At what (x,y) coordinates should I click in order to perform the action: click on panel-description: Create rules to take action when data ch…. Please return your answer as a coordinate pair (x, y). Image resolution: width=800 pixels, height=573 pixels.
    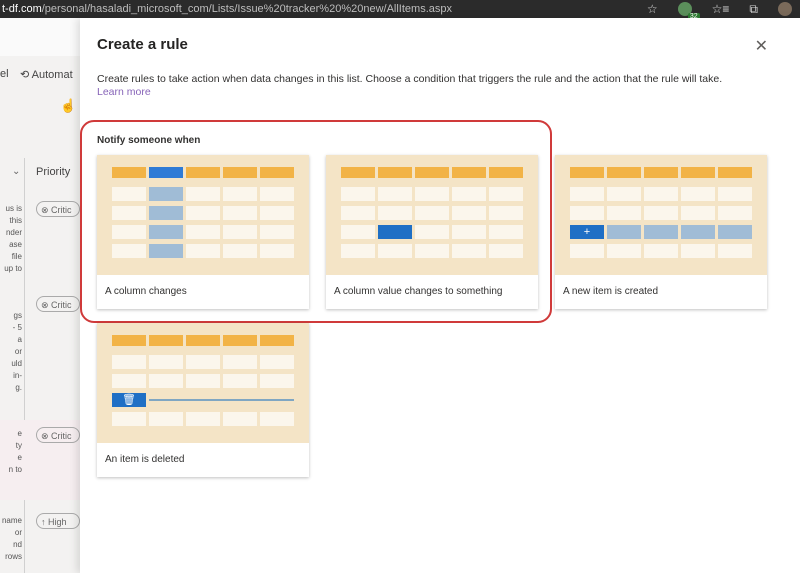
    Looking at the image, I should click on (437, 86).